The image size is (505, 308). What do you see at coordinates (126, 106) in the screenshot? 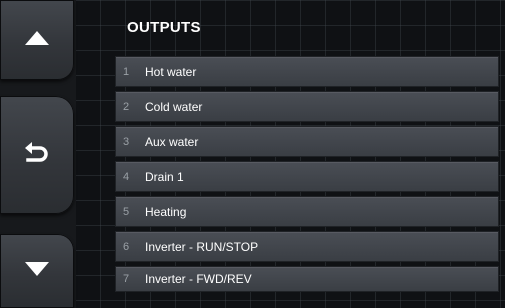
I see `output-index: 2` at bounding box center [126, 106].